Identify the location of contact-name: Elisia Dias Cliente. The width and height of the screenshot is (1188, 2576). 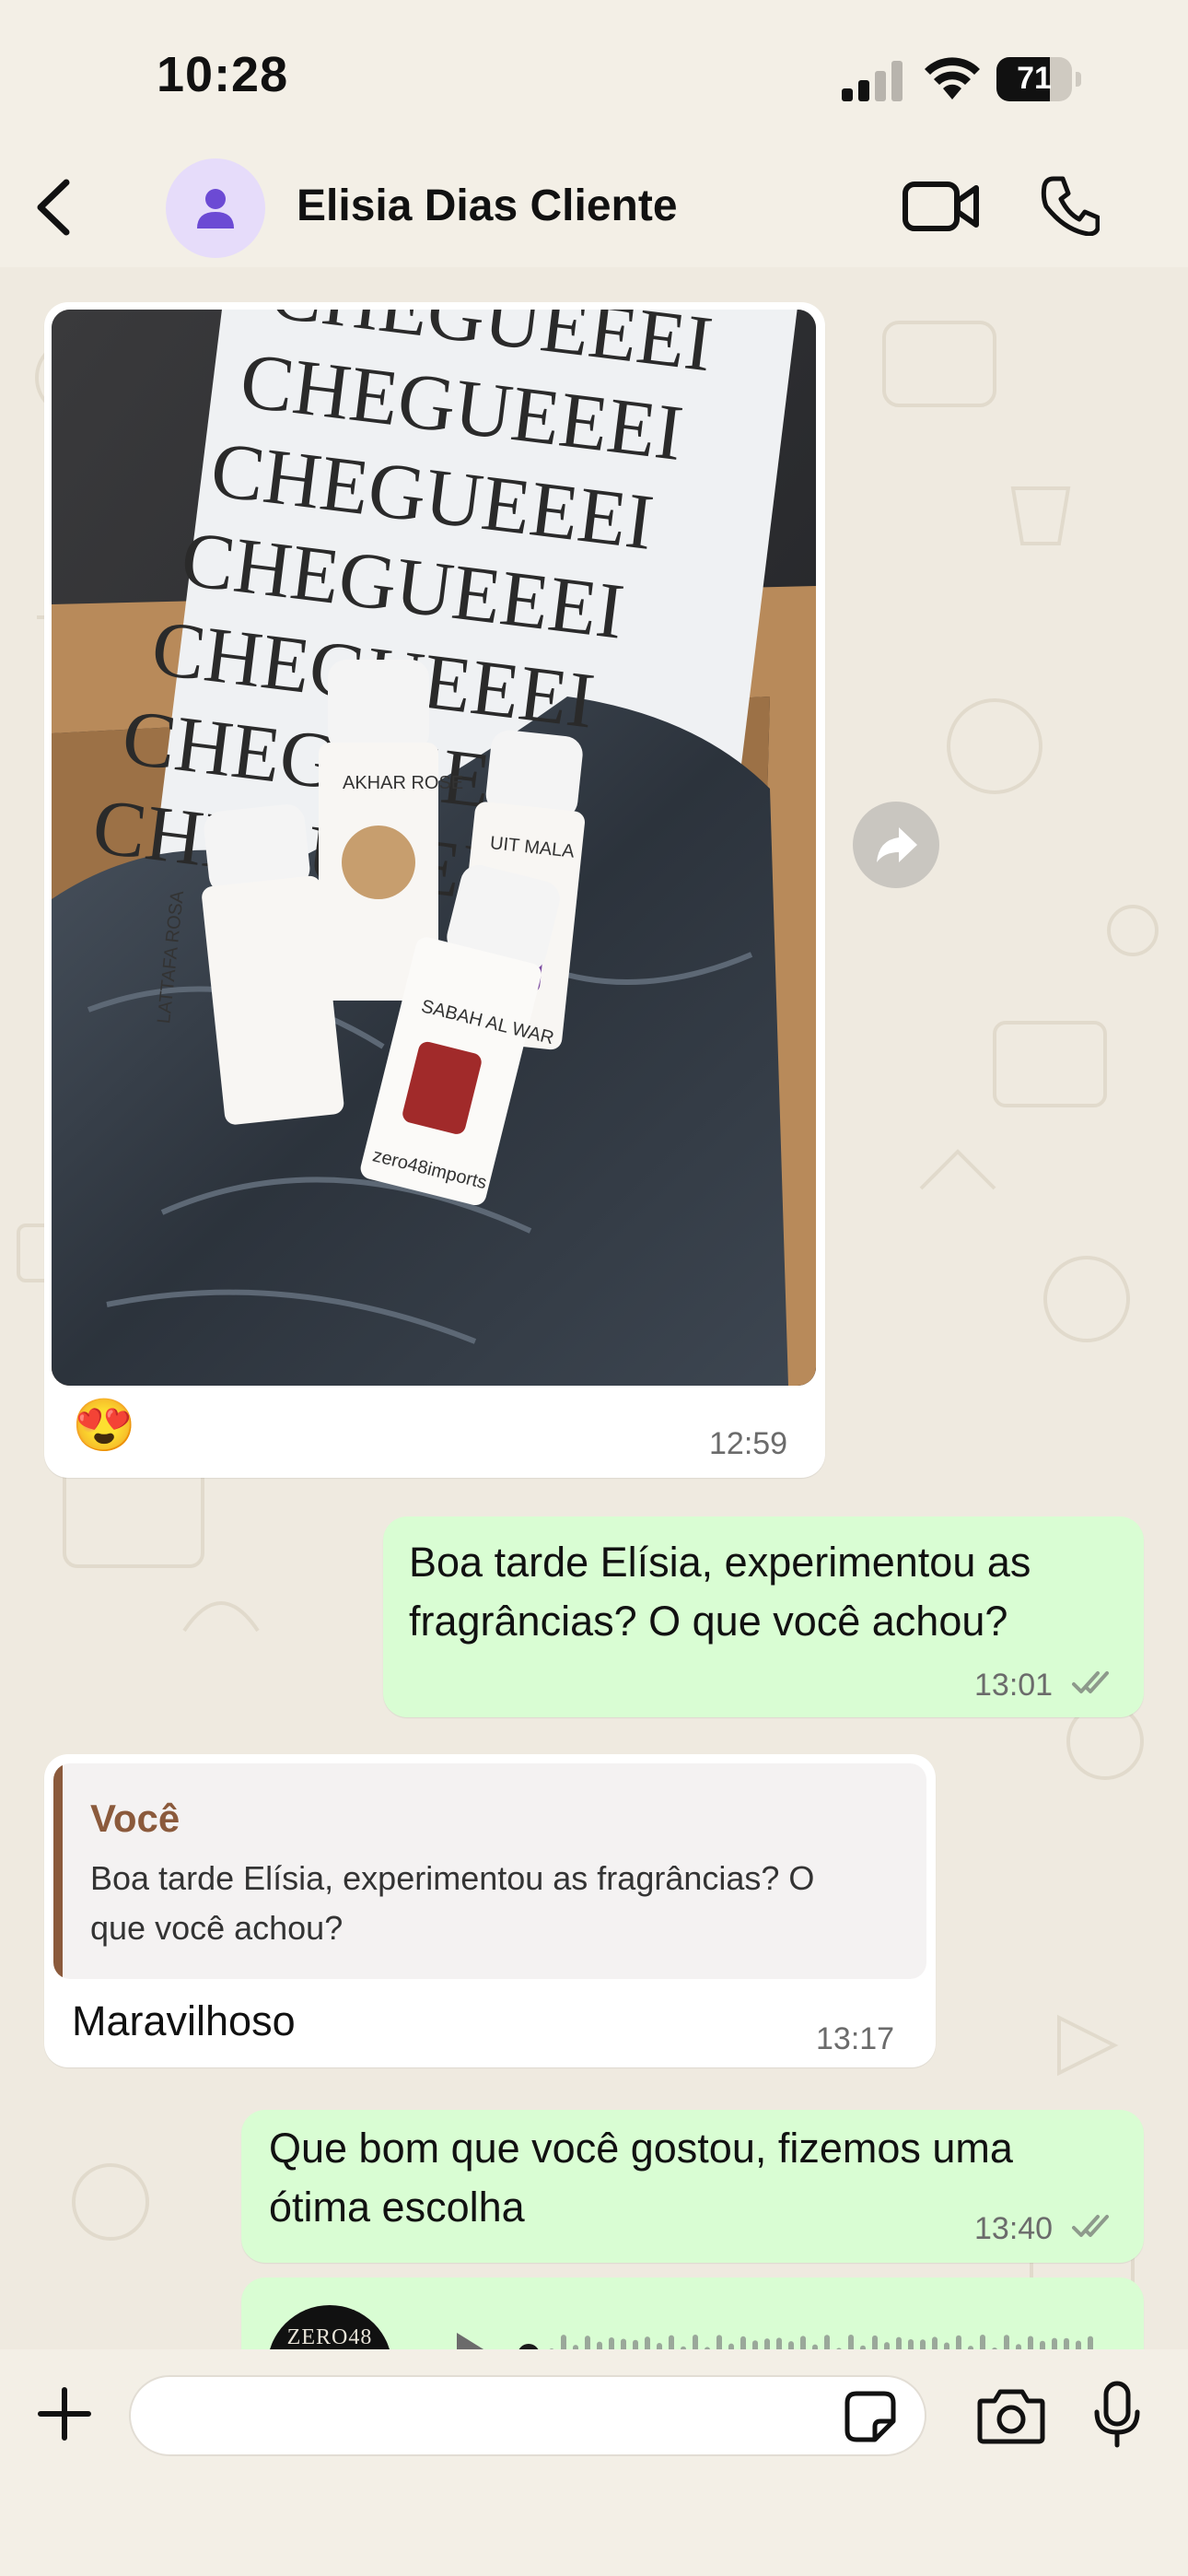
(487, 206).